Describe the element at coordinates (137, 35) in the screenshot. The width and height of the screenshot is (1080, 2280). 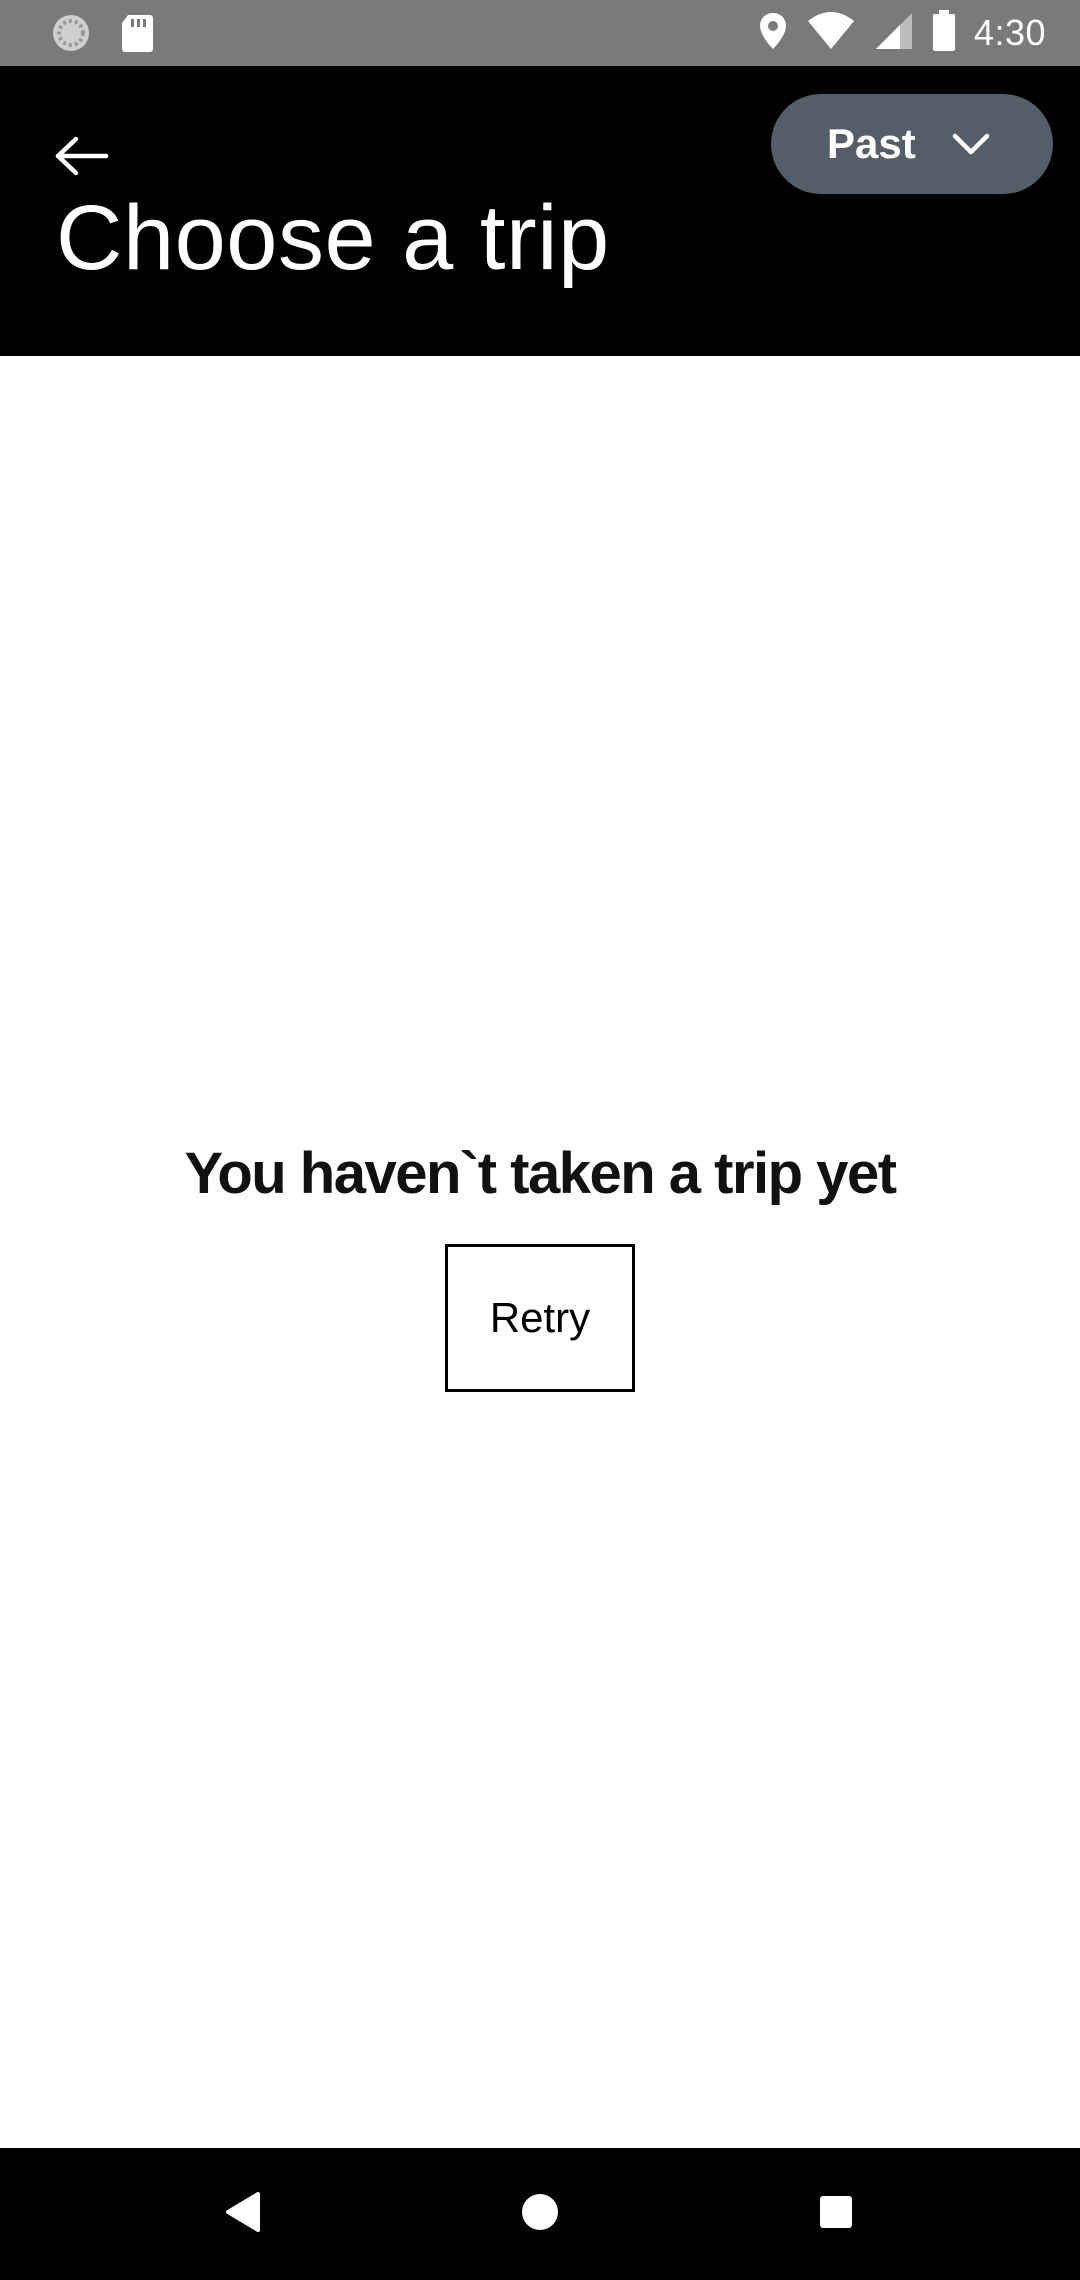
I see `sd-card-icon` at that location.